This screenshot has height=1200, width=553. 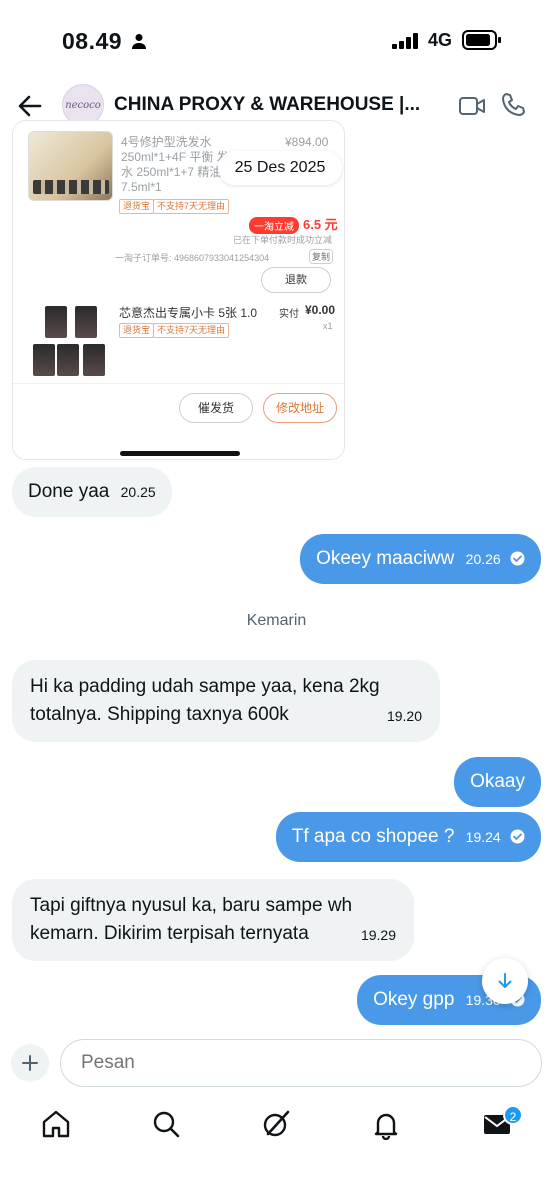 What do you see at coordinates (188, 313) in the screenshot?
I see `product2-name: 芯意杰出专属小卡 5张 1.0` at bounding box center [188, 313].